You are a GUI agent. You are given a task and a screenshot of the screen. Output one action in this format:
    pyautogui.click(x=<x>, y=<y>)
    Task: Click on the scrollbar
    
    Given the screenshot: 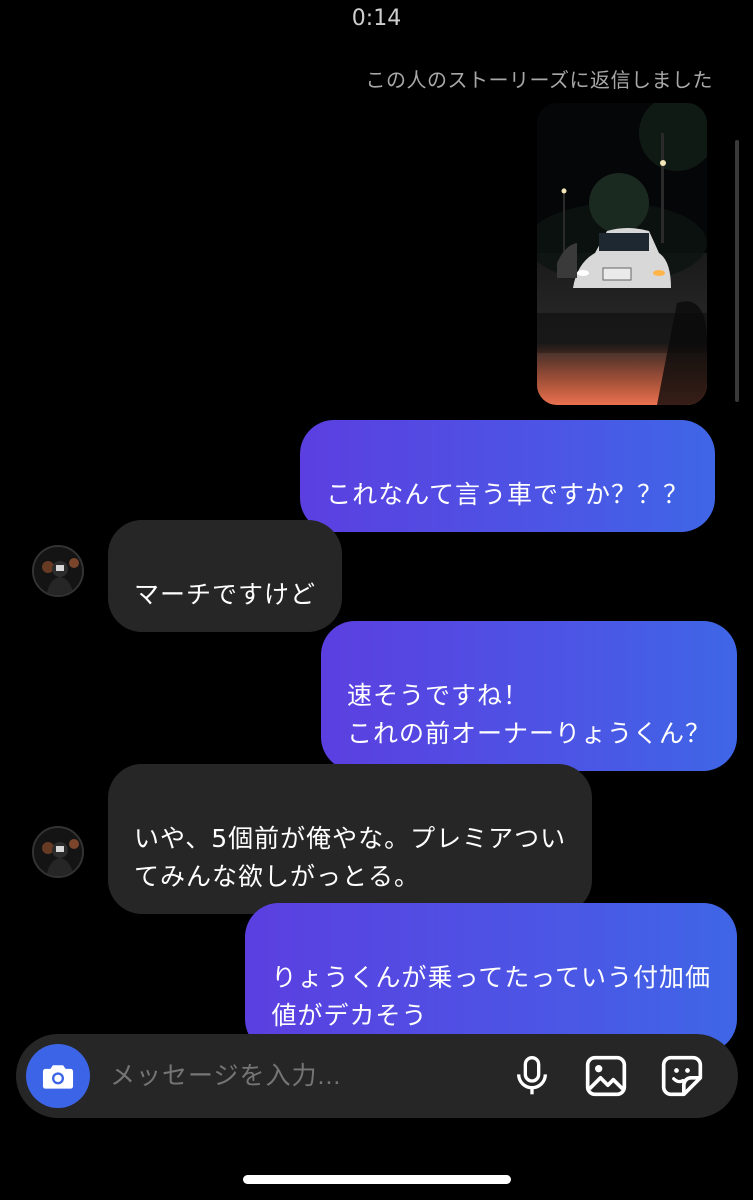 What is the action you would take?
    pyautogui.click(x=737, y=271)
    